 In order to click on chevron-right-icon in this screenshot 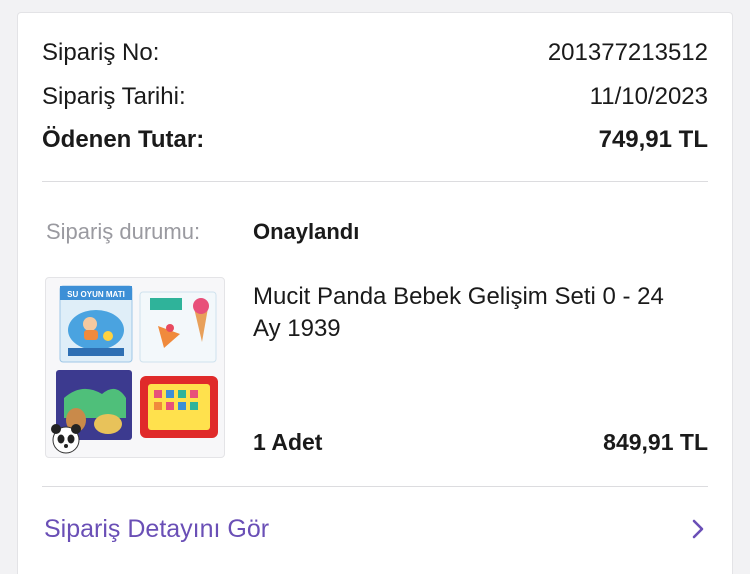, I will do `click(698, 529)`.